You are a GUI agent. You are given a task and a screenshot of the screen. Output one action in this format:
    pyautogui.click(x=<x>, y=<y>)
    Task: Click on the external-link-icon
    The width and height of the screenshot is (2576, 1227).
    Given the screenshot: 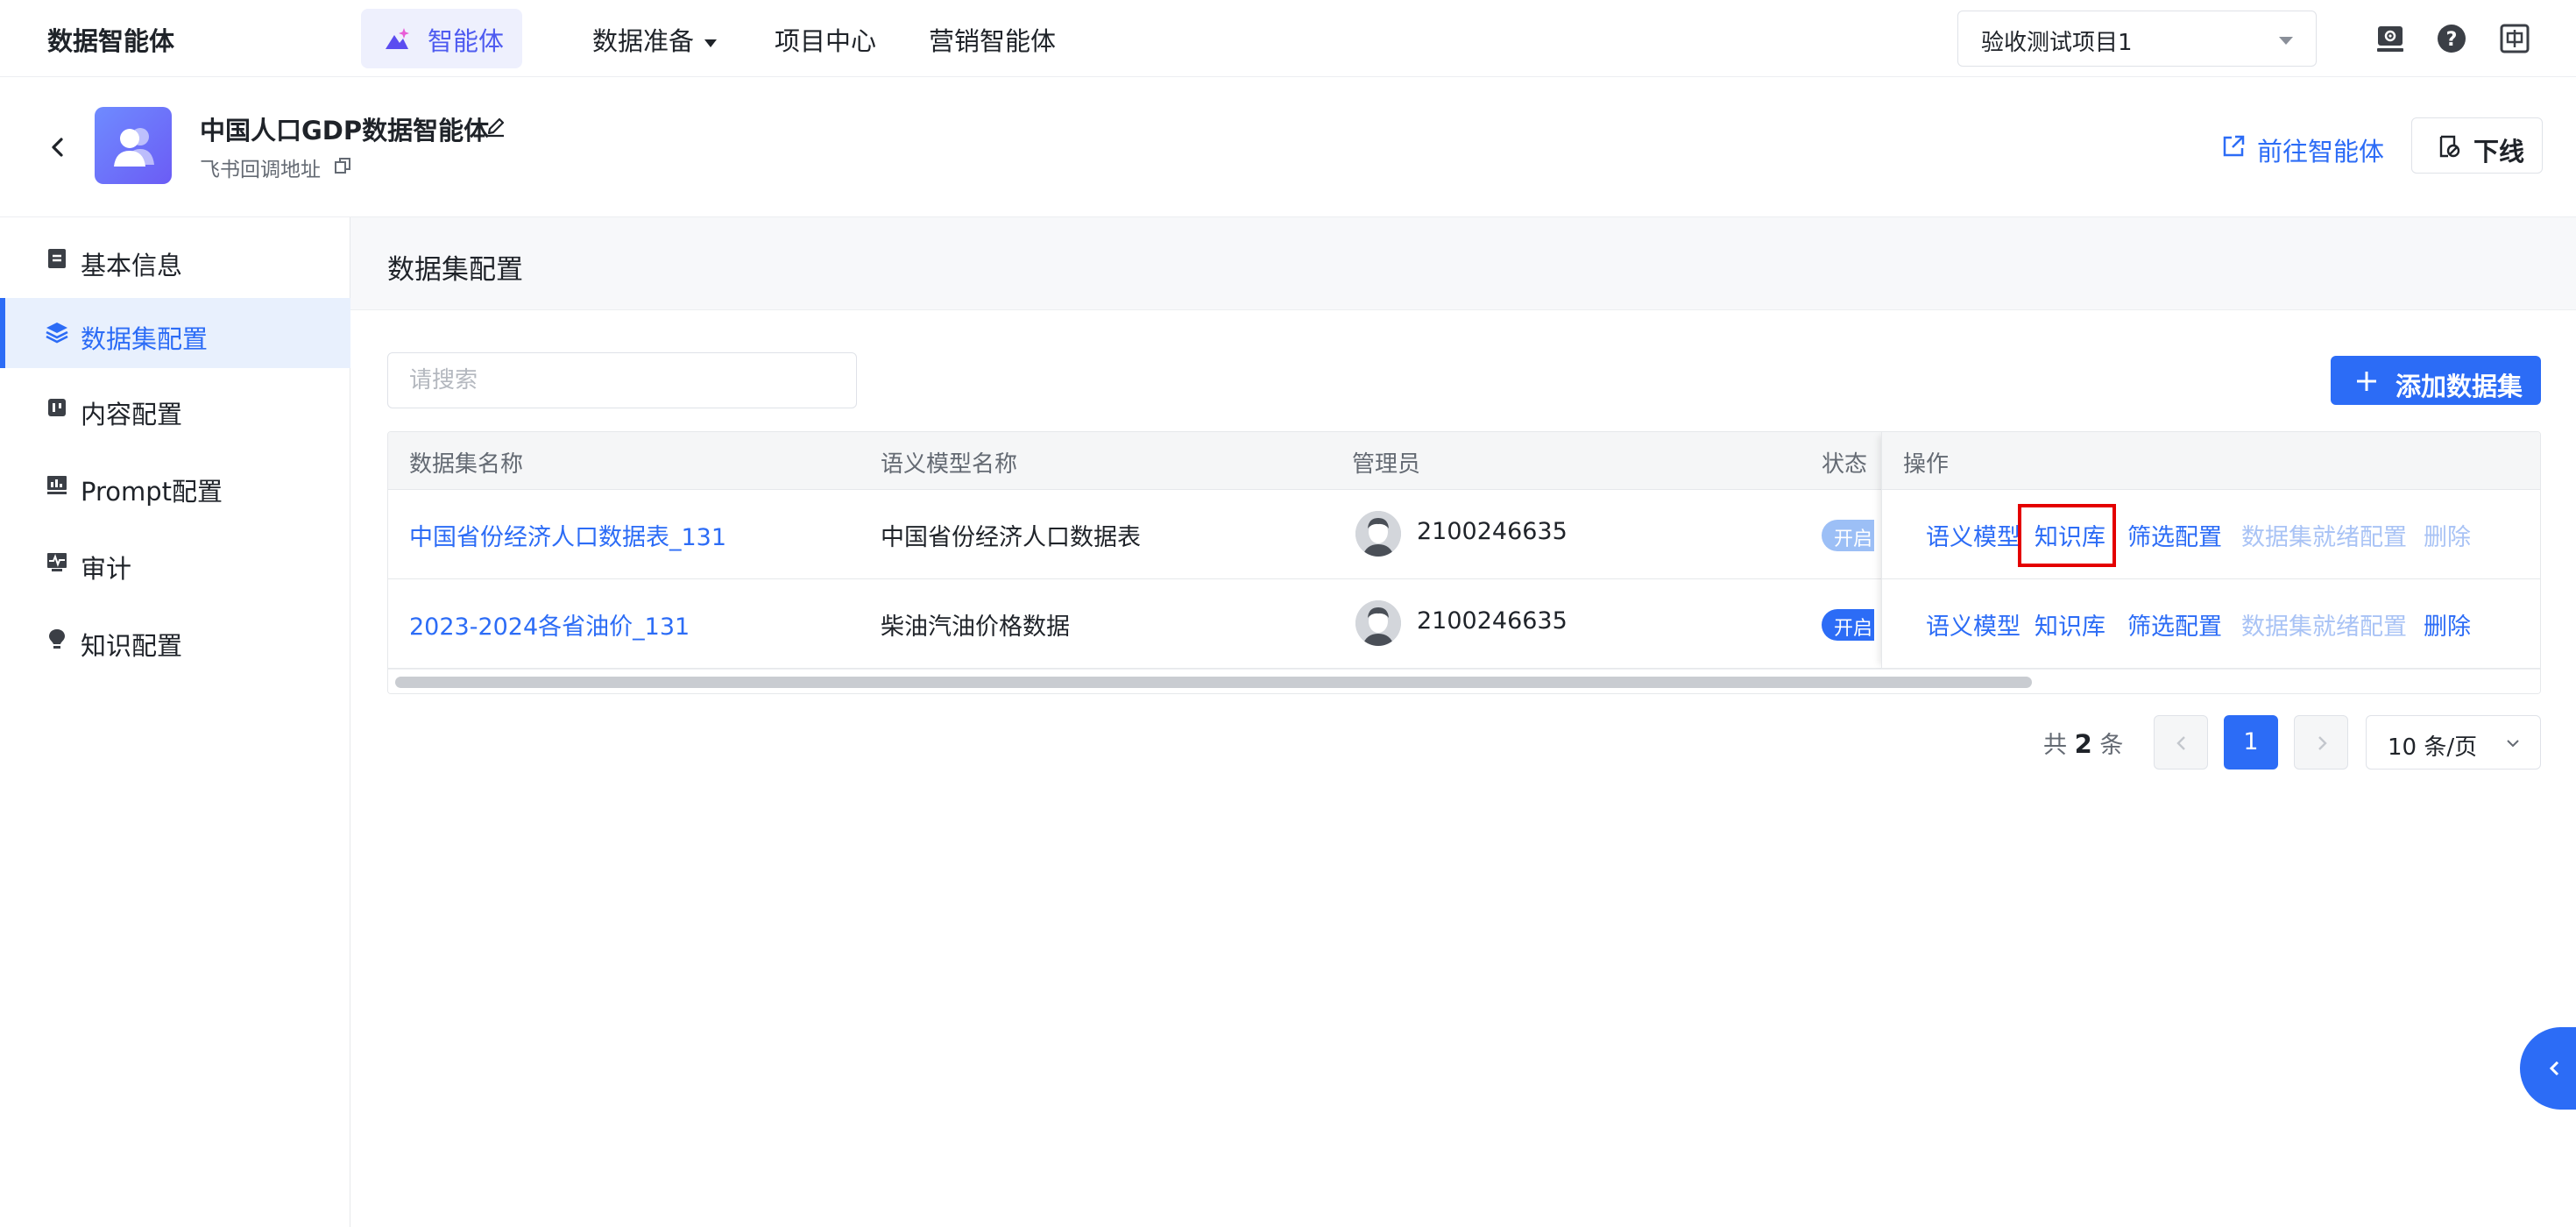 What is the action you would take?
    pyautogui.click(x=2234, y=146)
    